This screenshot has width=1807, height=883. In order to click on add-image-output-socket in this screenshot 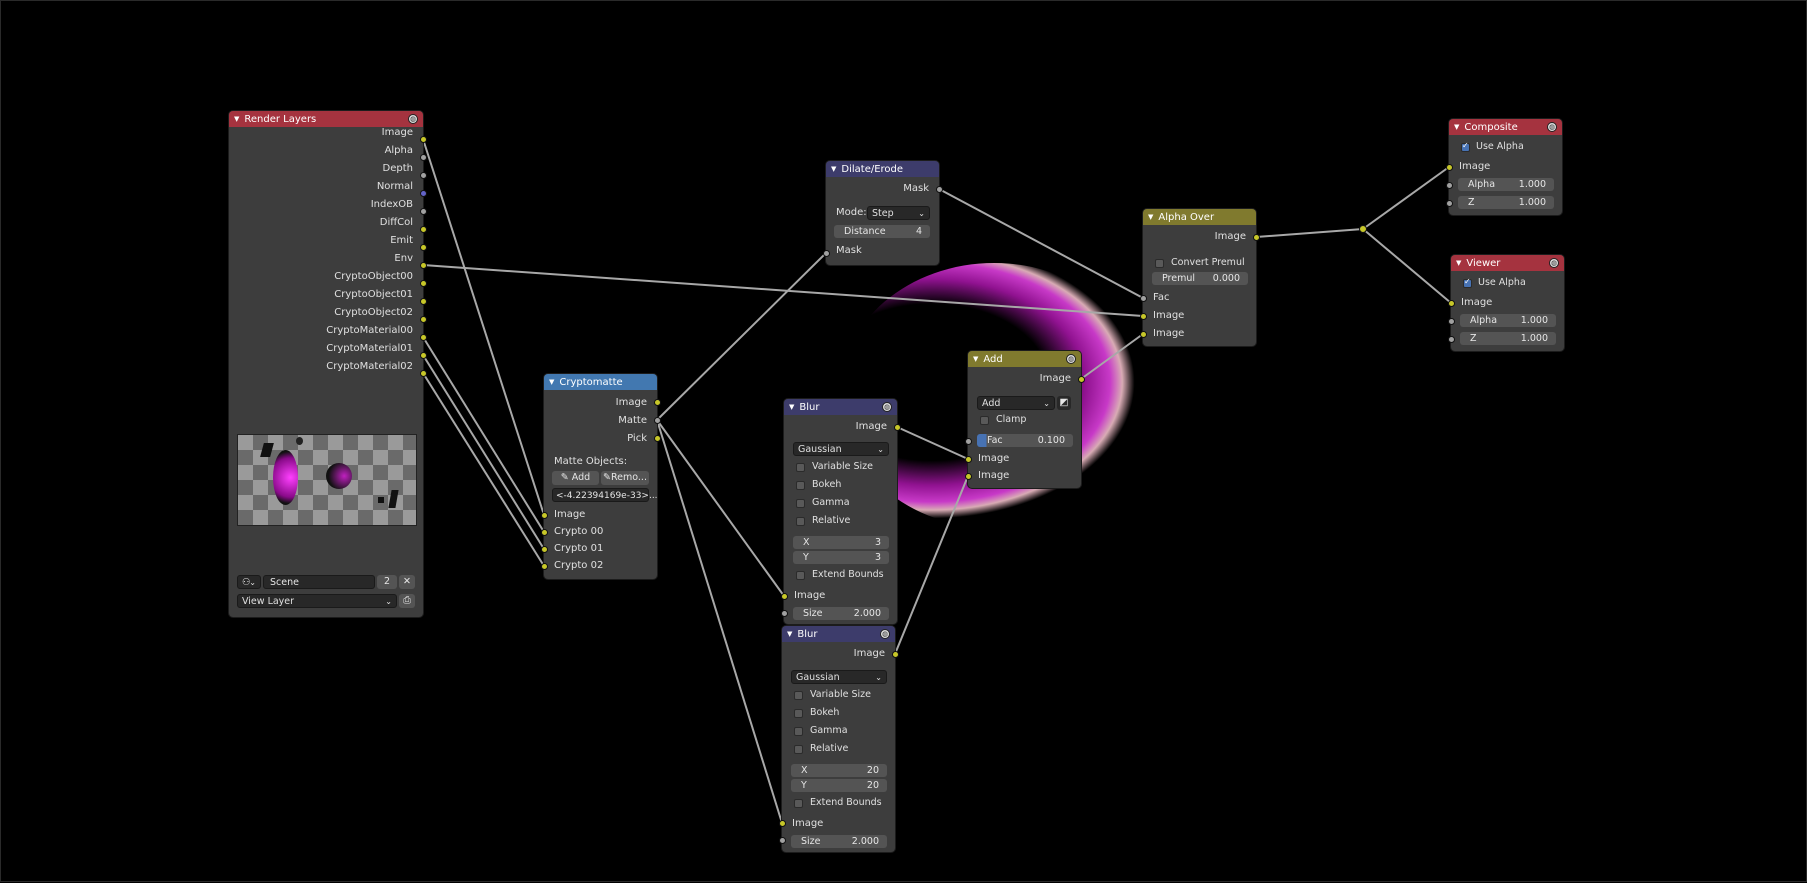, I will do `click(1081, 379)`.